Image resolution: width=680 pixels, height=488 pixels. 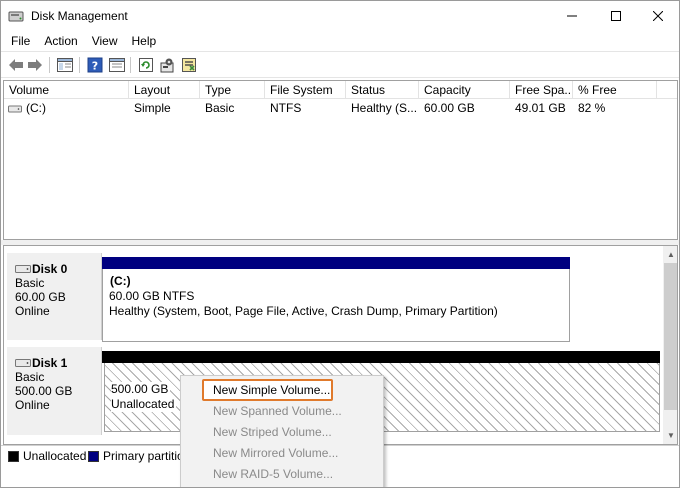 What do you see at coordinates (50, 363) in the screenshot?
I see `disk-1-name-text: Disk 1` at bounding box center [50, 363].